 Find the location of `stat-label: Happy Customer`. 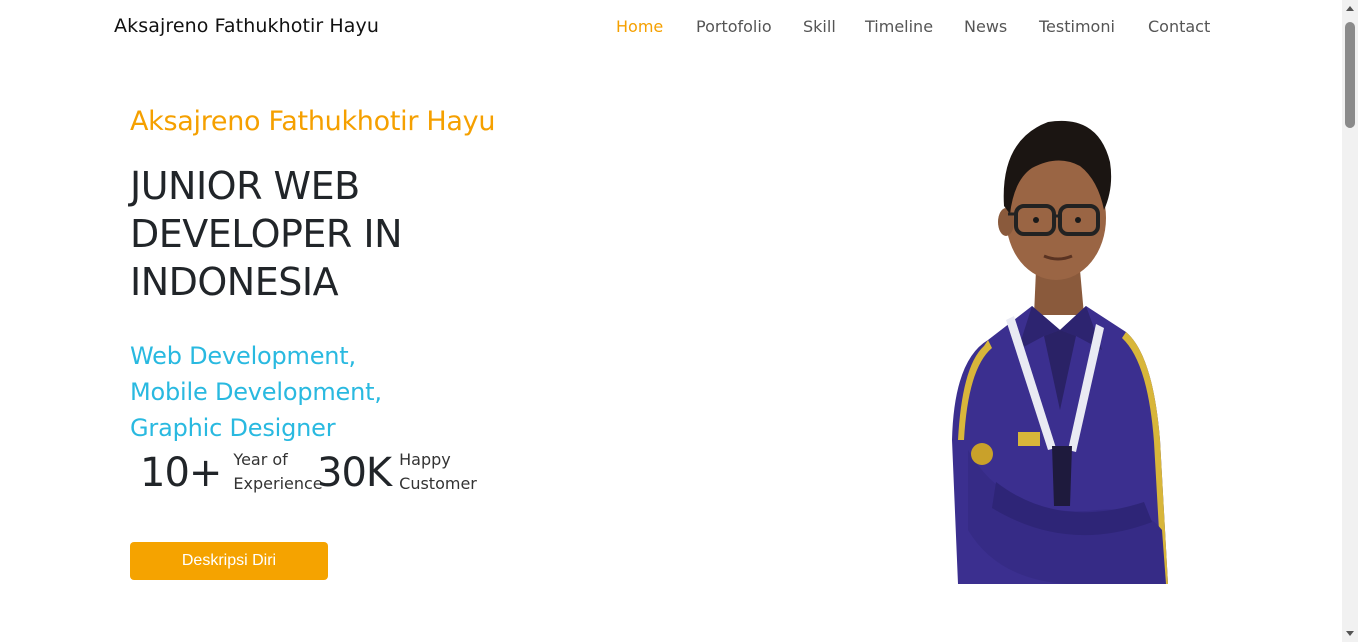

stat-label: Happy Customer is located at coordinates (438, 472).